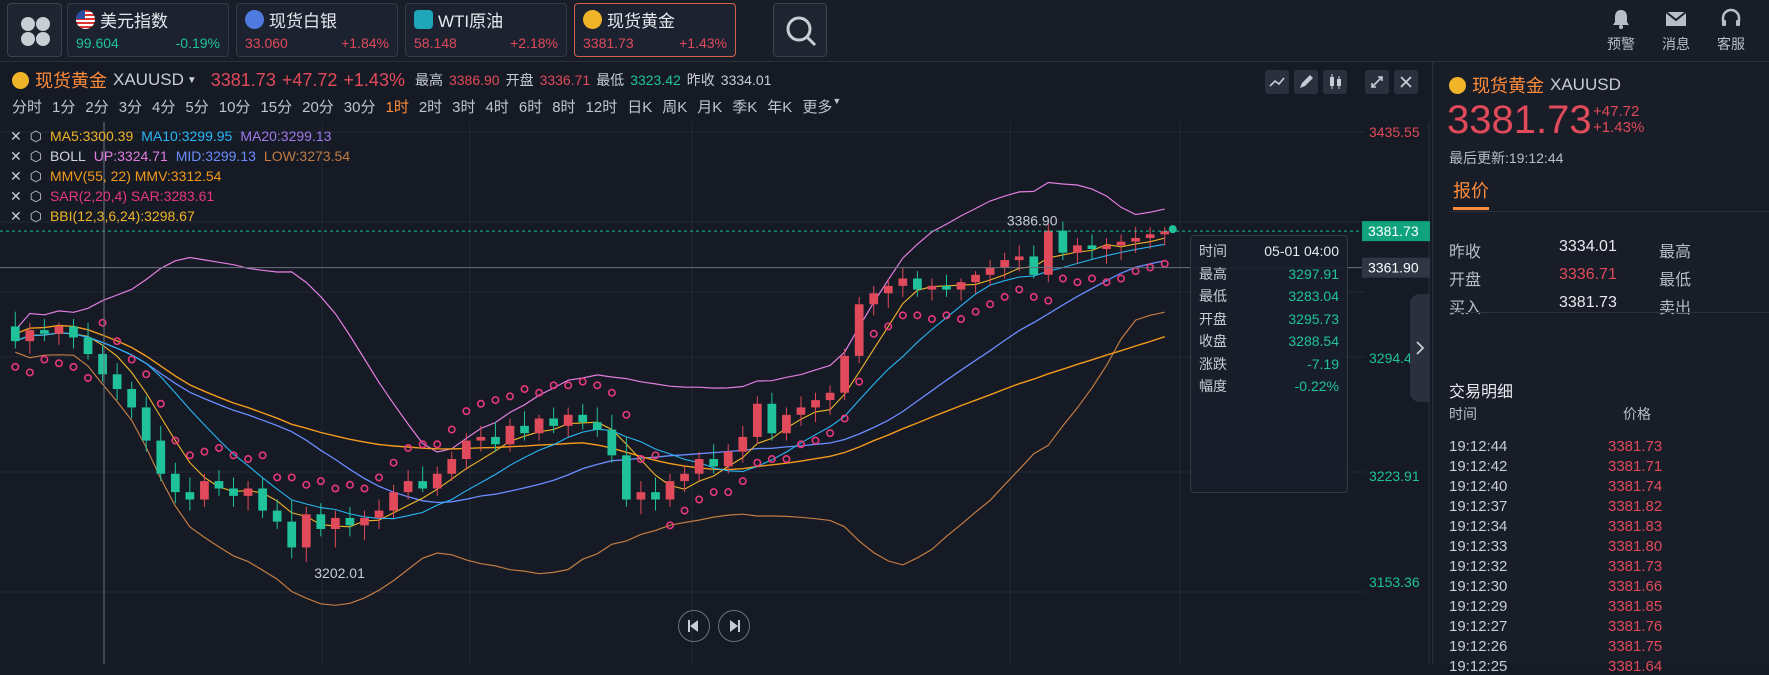 Image resolution: width=1769 pixels, height=675 pixels. What do you see at coordinates (1731, 17) in the screenshot?
I see `headset-icon` at bounding box center [1731, 17].